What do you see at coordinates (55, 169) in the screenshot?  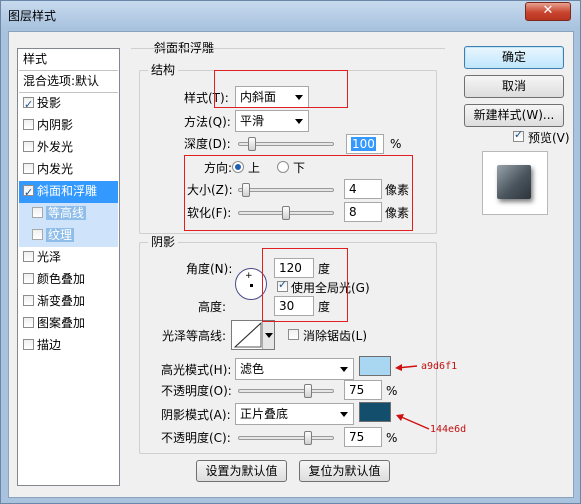 I see `style-item-label: 内发光` at bounding box center [55, 169].